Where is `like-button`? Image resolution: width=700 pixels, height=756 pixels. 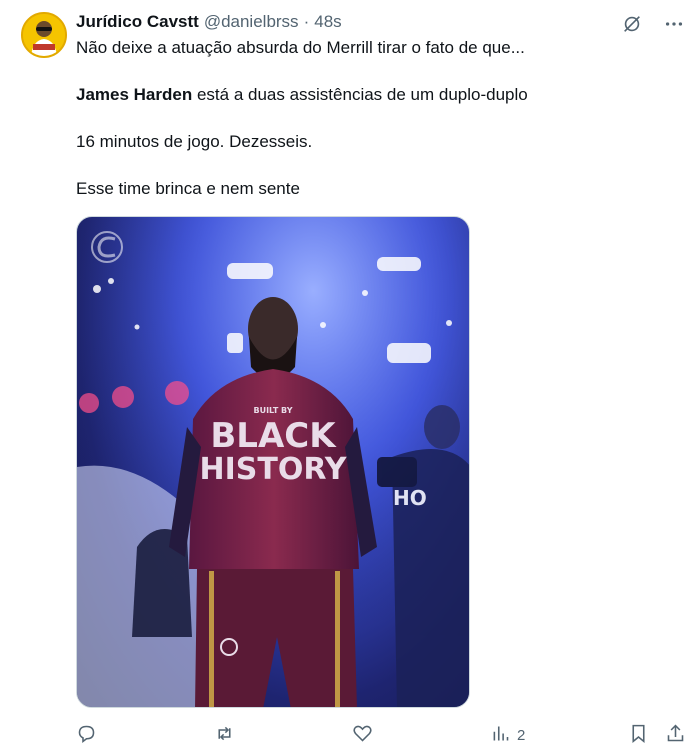 like-button is located at coordinates (362, 735).